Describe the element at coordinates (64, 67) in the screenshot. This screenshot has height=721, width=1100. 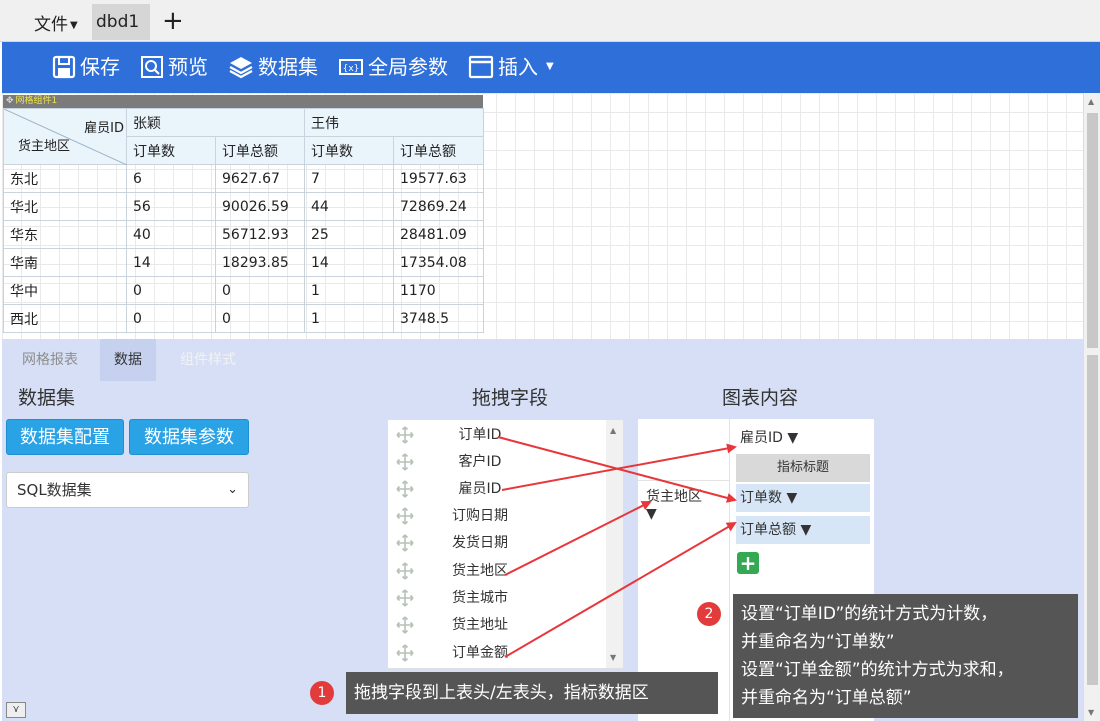
I see `save-icon` at that location.